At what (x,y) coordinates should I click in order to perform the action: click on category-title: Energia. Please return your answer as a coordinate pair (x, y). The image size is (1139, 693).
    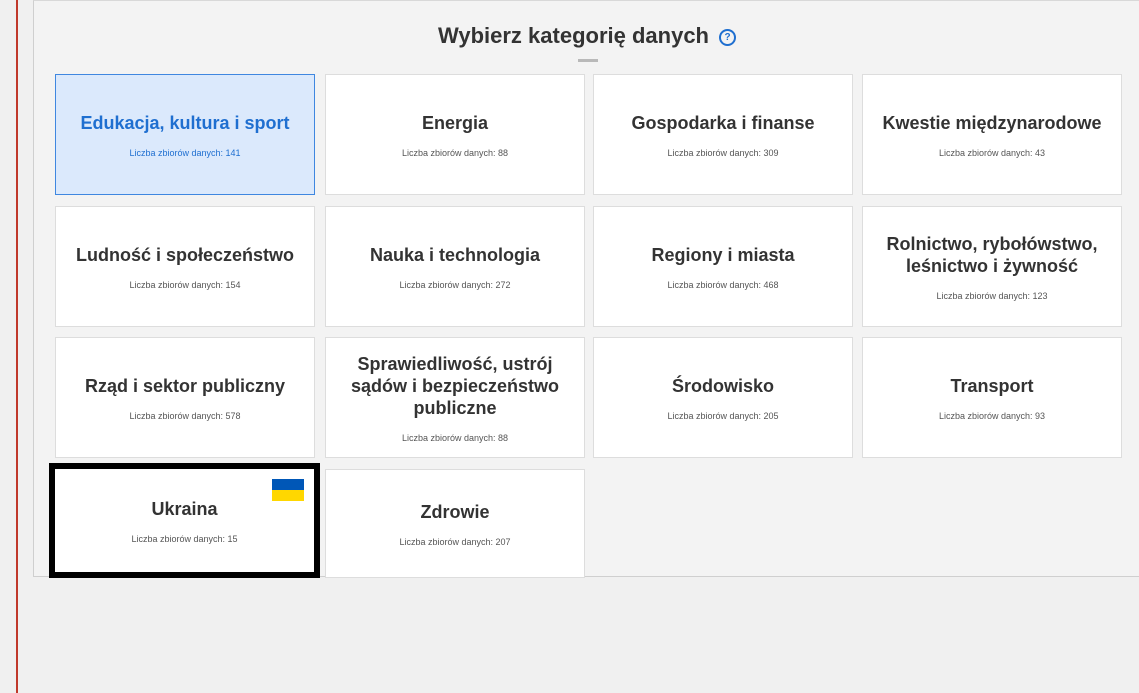
    Looking at the image, I should click on (455, 122).